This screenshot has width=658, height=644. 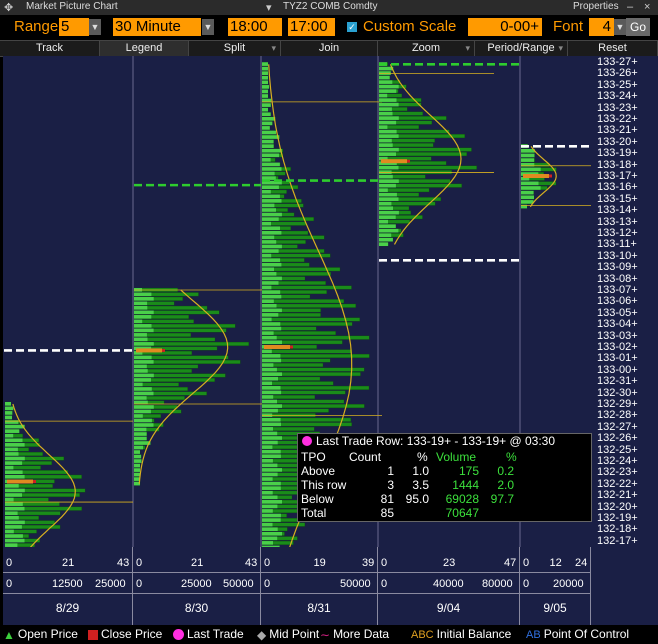 I want to click on info-cell-vpct: 2.0, so click(x=505, y=485).